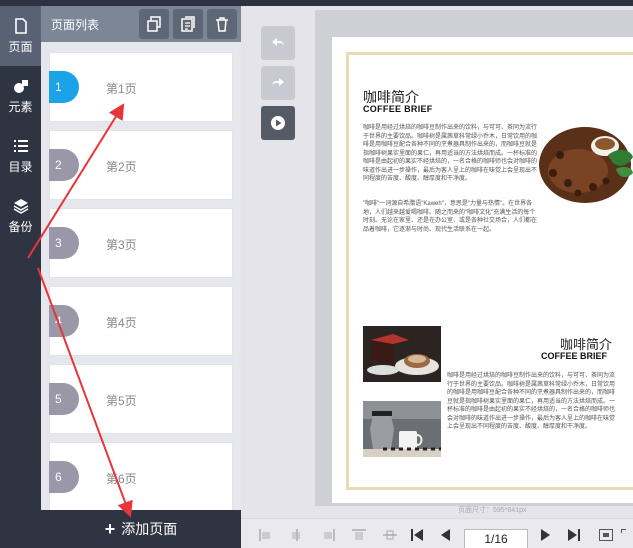 This screenshot has height=548, width=633. Describe the element at coordinates (141, 243) in the screenshot. I see `page-item: 3 第3页` at that location.